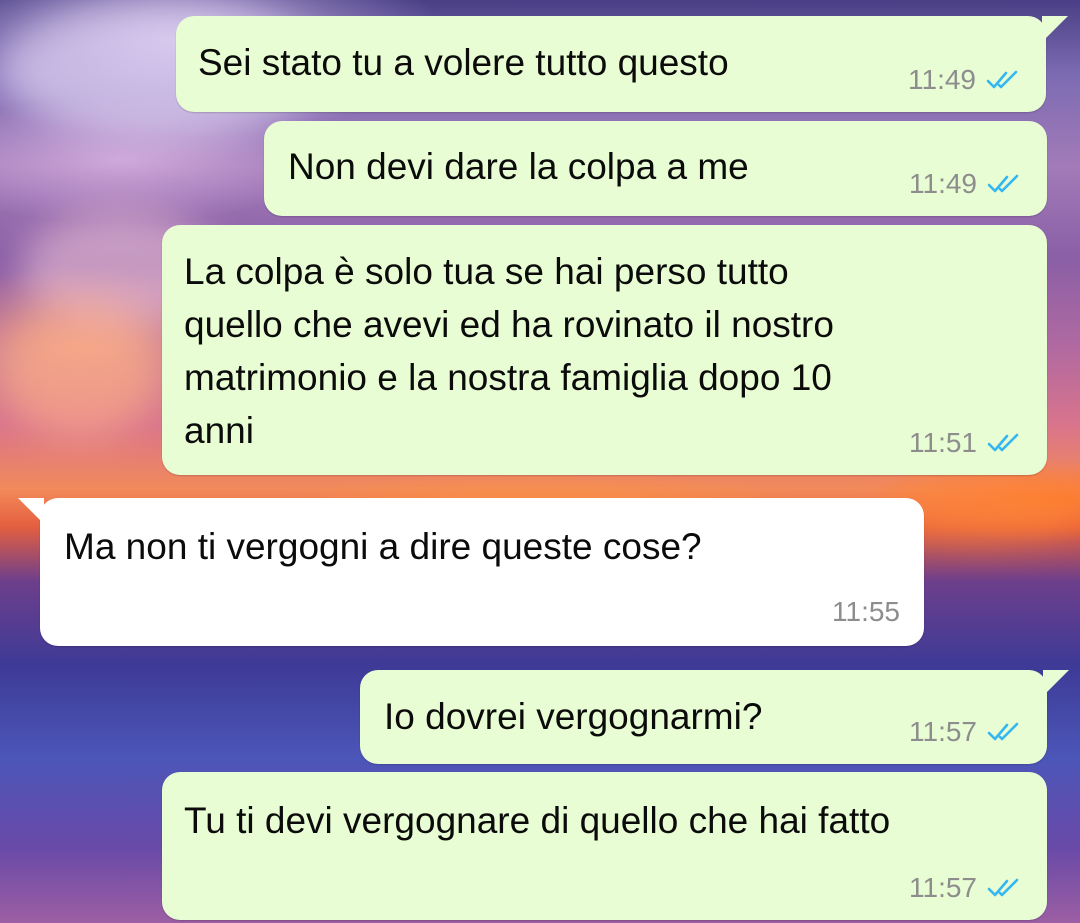 Image resolution: width=1080 pixels, height=923 pixels. I want to click on message-text: Ma non ti vergogni a dire queste cose?, so click(383, 546).